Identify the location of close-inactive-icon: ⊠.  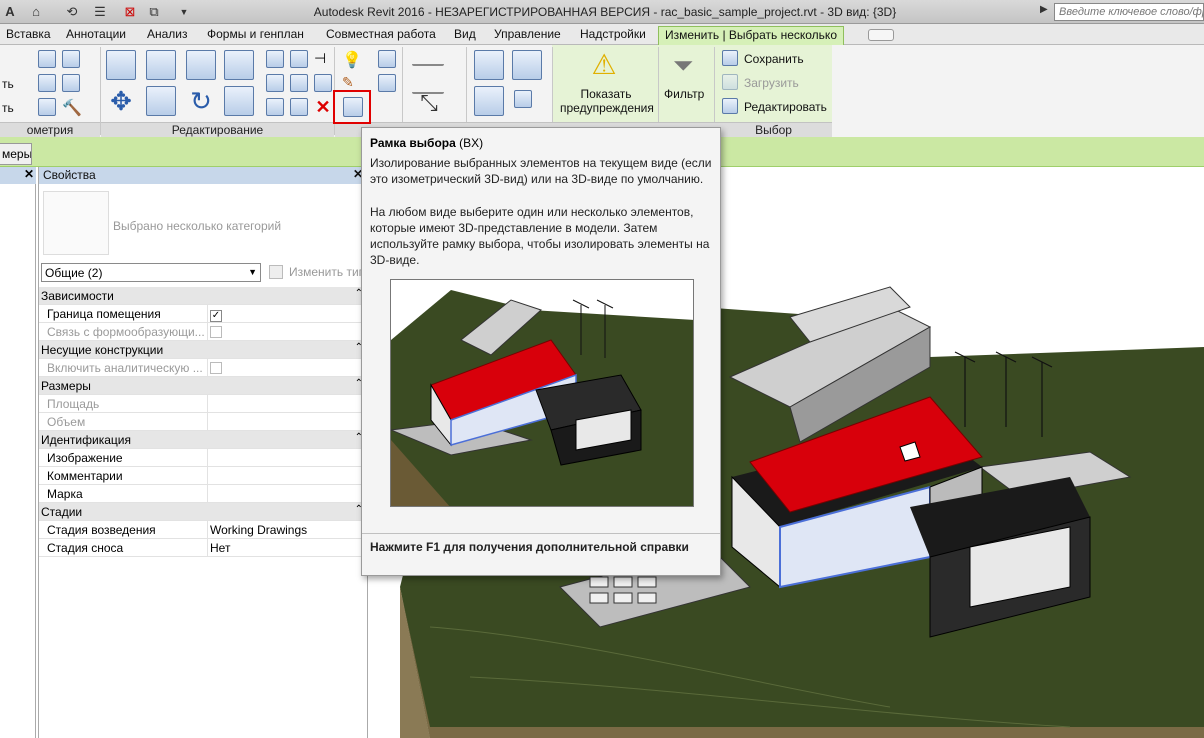
(130, 12).